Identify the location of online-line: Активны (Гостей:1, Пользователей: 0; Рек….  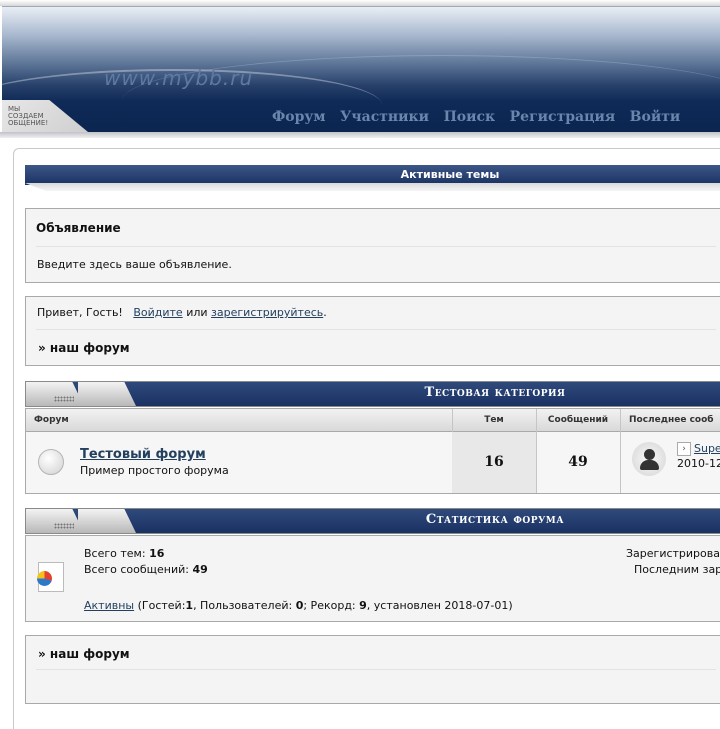
(298, 605).